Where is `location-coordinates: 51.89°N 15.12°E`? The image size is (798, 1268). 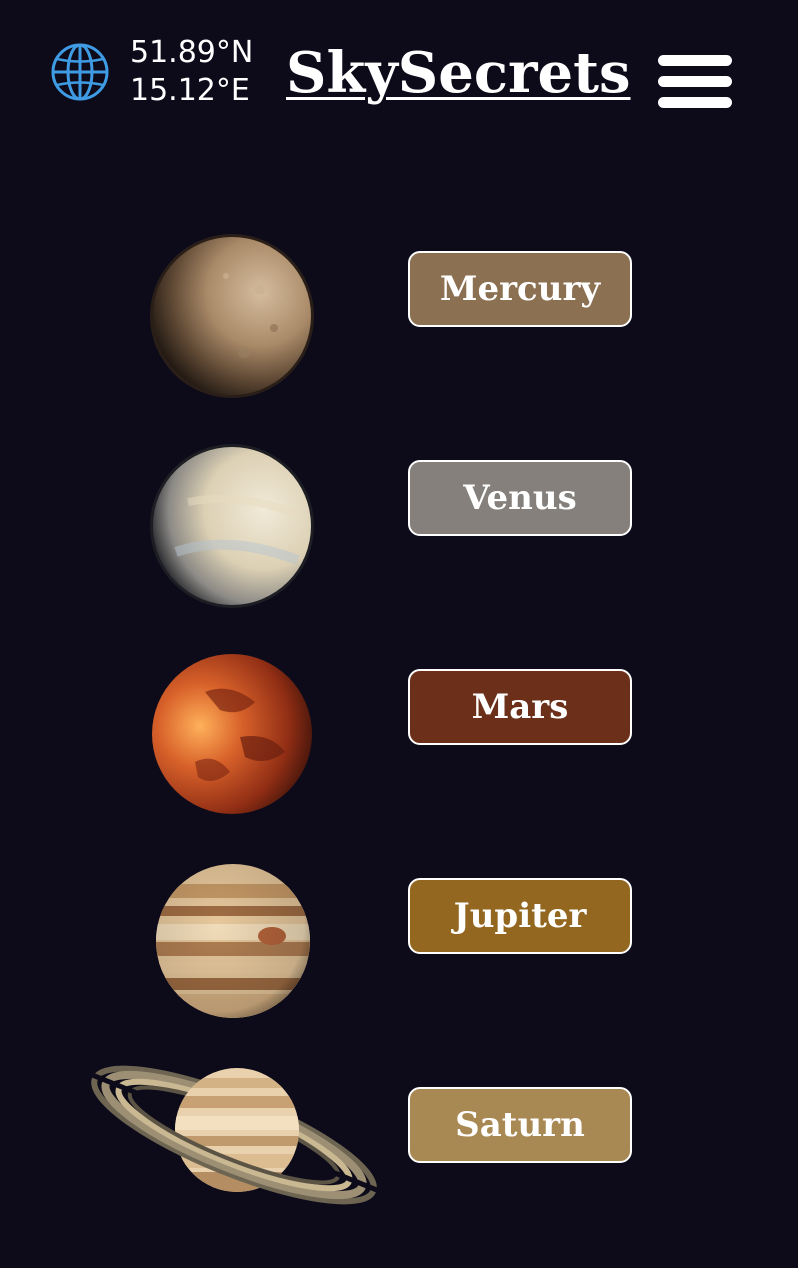
location-coordinates: 51.89°N 15.12°E is located at coordinates (191, 72).